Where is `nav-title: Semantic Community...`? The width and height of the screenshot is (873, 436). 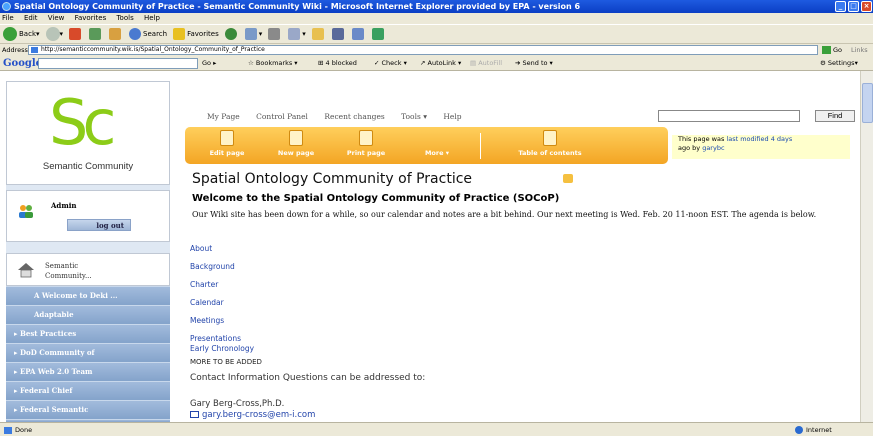
nav-title: Semantic Community... is located at coordinates (68, 271).